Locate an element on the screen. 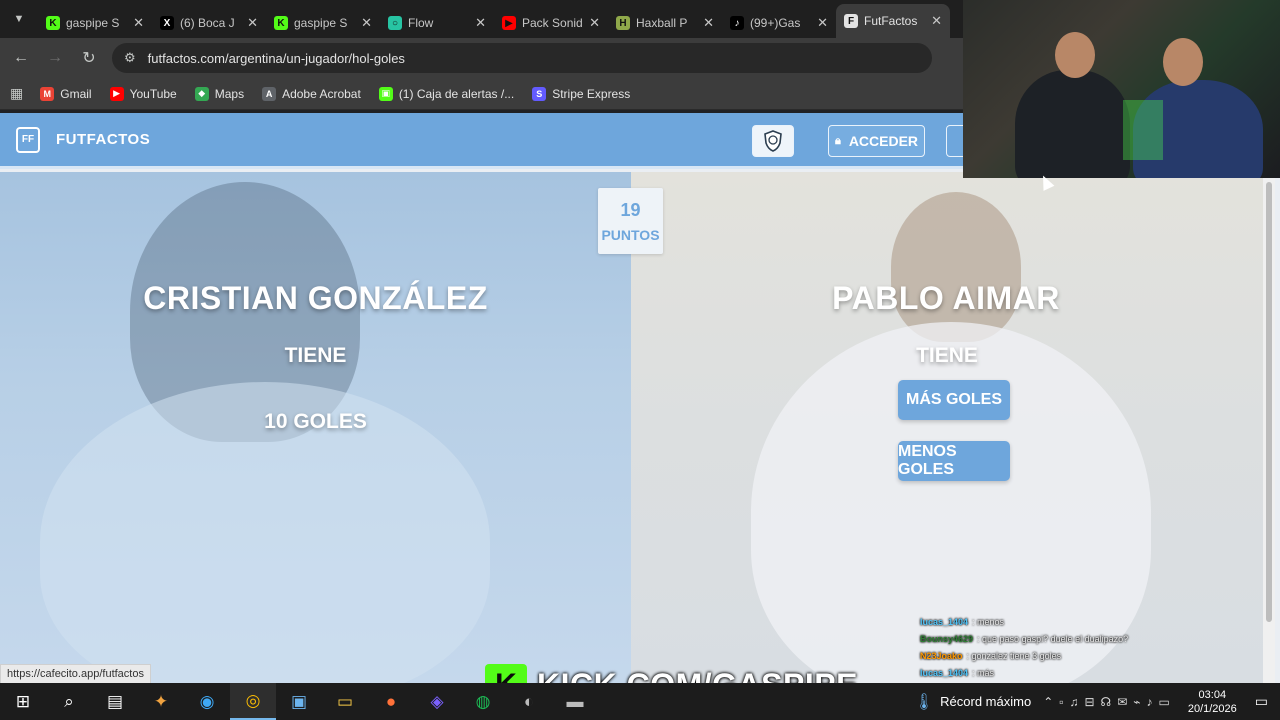 Image resolution: width=1280 pixels, height=720 pixels. bookmark-item: A Adobe Acrobat is located at coordinates (311, 93).